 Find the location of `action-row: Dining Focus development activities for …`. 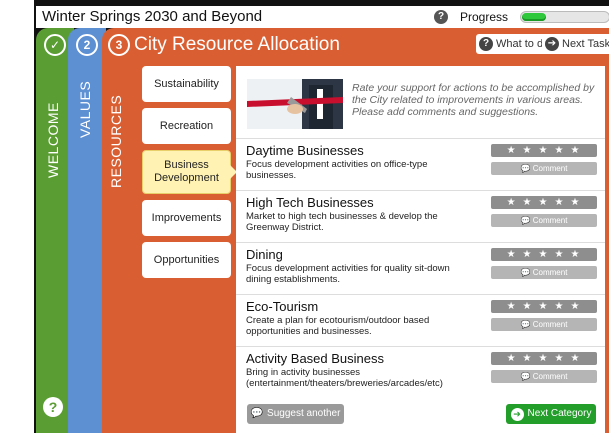

action-row: Dining Focus development activities for … is located at coordinates (420, 268).